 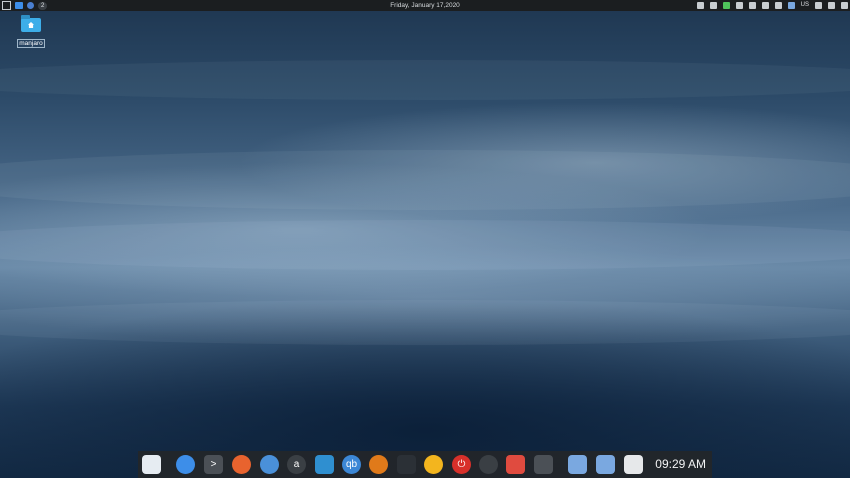 What do you see at coordinates (844, 5) in the screenshot?
I see `chevron-up-icon` at bounding box center [844, 5].